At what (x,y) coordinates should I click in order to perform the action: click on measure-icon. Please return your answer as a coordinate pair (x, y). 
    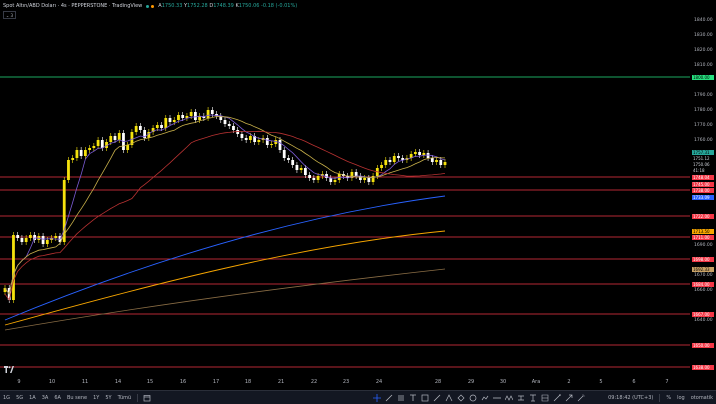
    Looking at the image, I should click on (521, 397).